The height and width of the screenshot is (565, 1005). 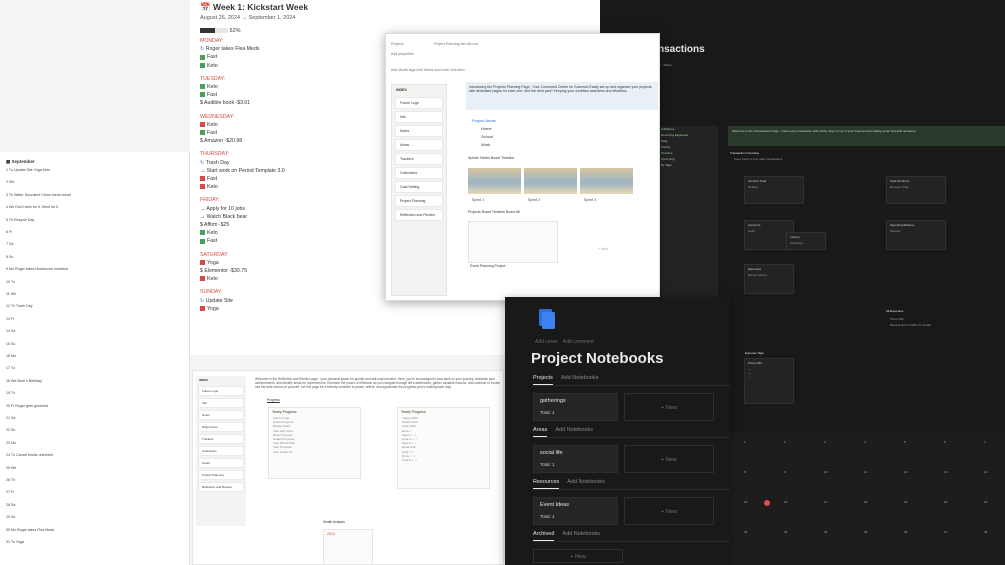 What do you see at coordinates (10, 368) in the screenshot?
I see `september-day-row: 17 Tu` at bounding box center [10, 368].